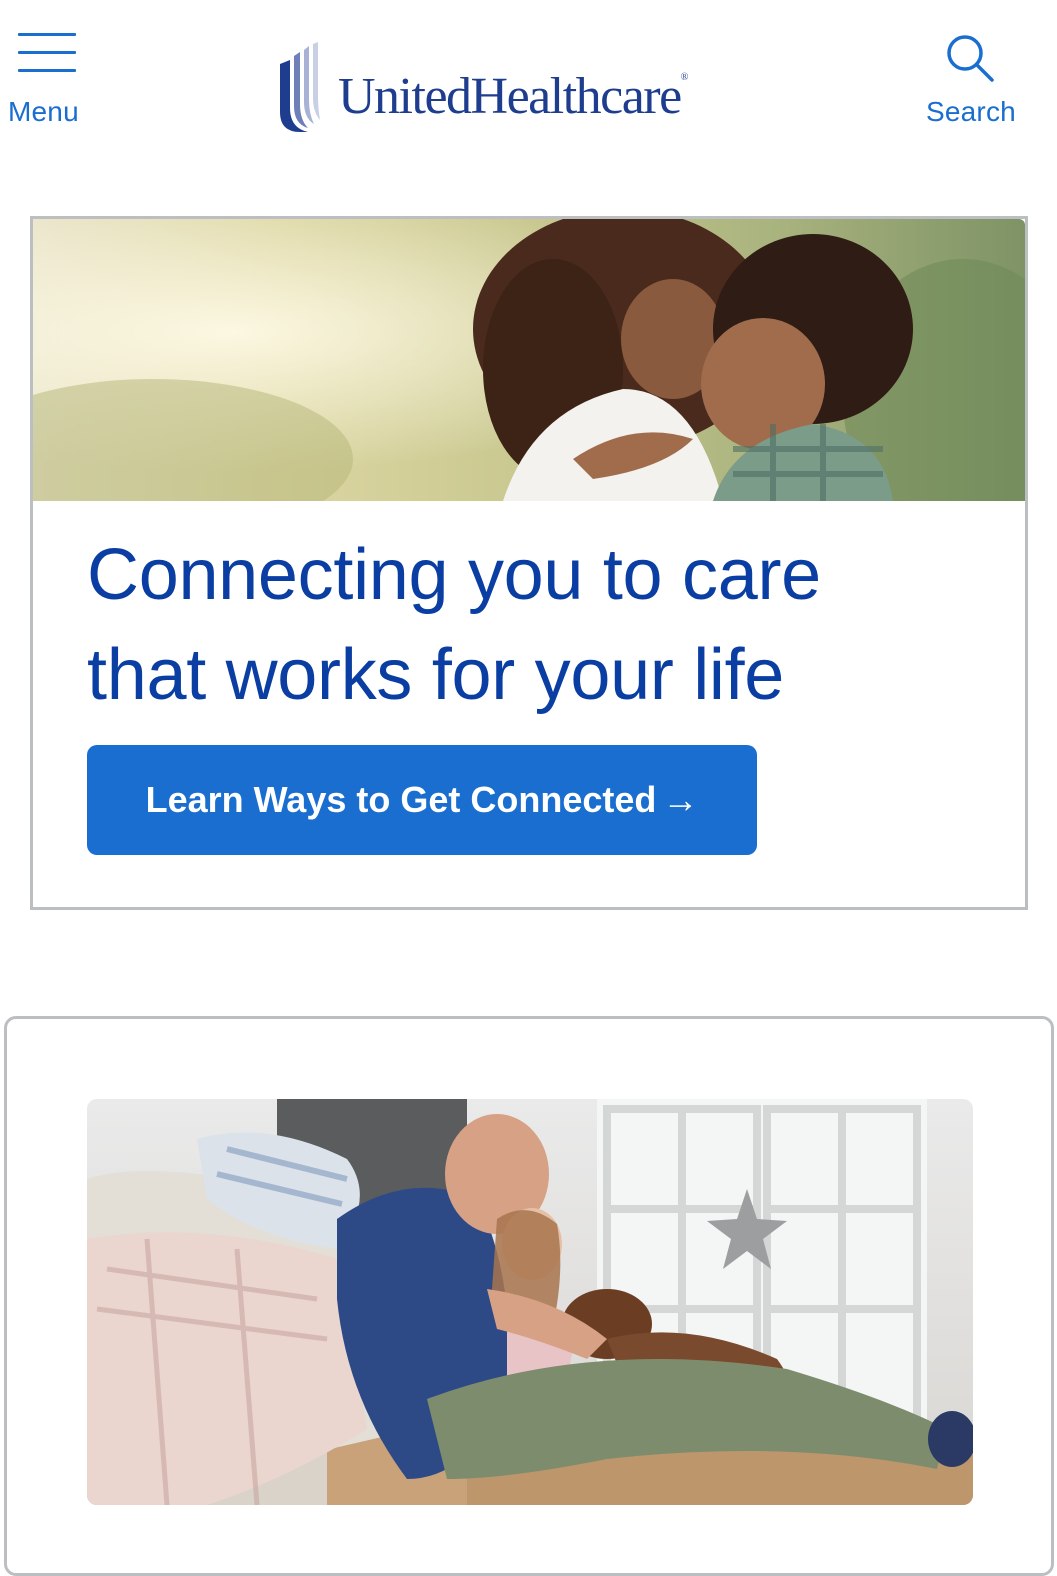 The height and width of the screenshot is (1576, 1057). I want to click on learn-ways-button: Learn Ways to Get Connected →, so click(422, 800).